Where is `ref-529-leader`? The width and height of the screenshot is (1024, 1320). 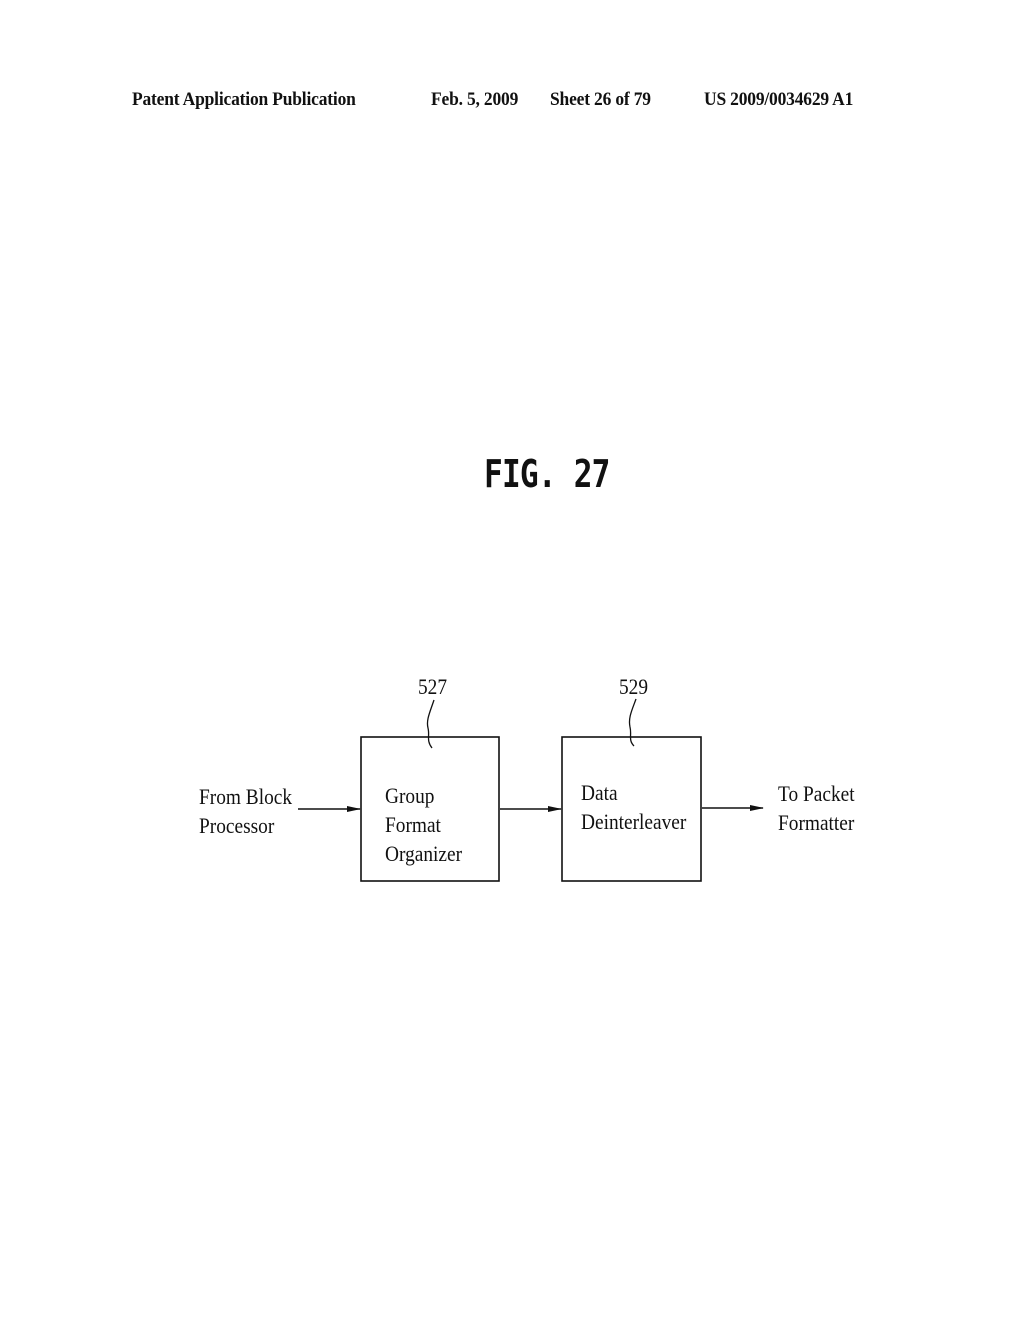 ref-529-leader is located at coordinates (632, 722).